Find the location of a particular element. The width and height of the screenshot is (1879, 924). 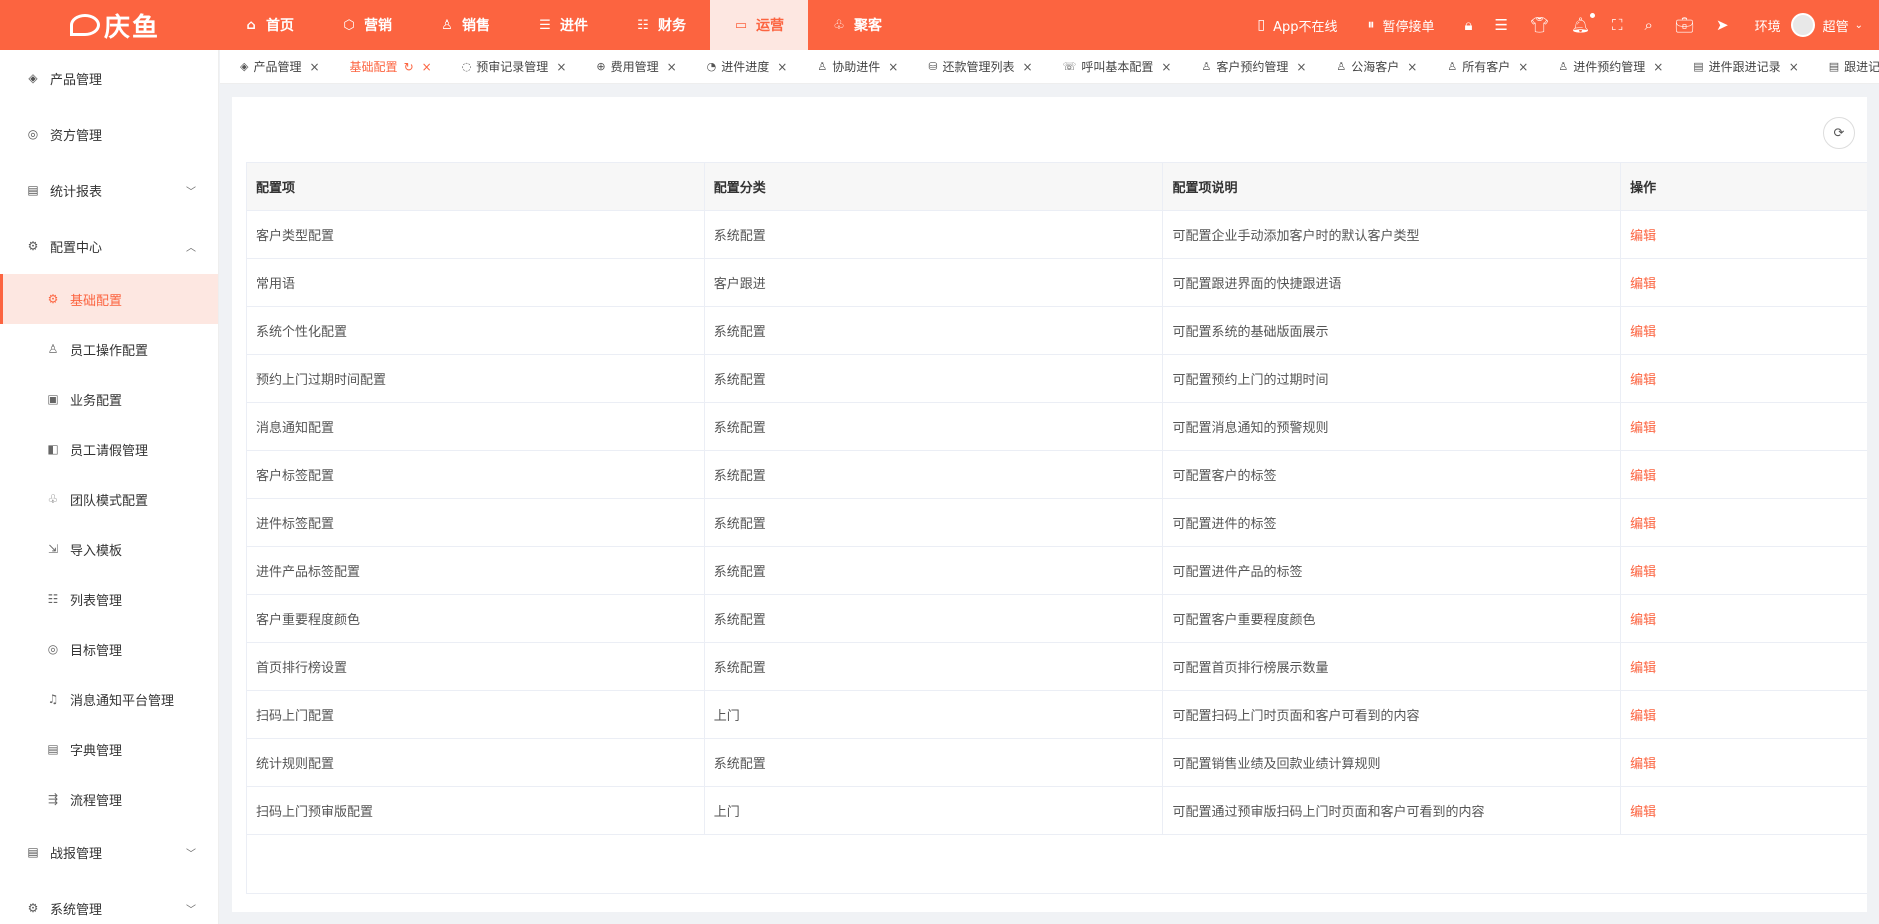

sidebar-subitem-9: ▤ 字典管理 is located at coordinates (109, 749).